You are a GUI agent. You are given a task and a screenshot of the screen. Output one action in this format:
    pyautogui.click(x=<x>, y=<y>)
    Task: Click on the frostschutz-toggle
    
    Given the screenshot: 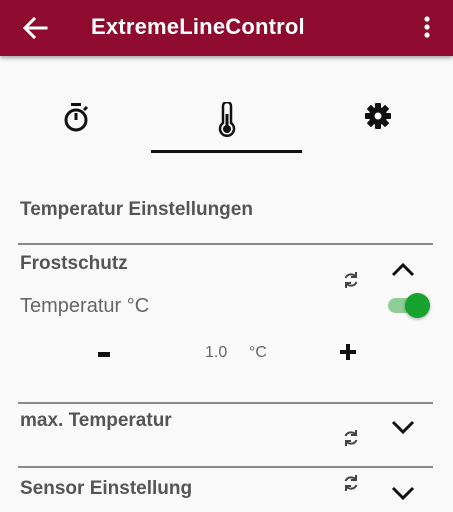 What is the action you would take?
    pyautogui.click(x=409, y=305)
    